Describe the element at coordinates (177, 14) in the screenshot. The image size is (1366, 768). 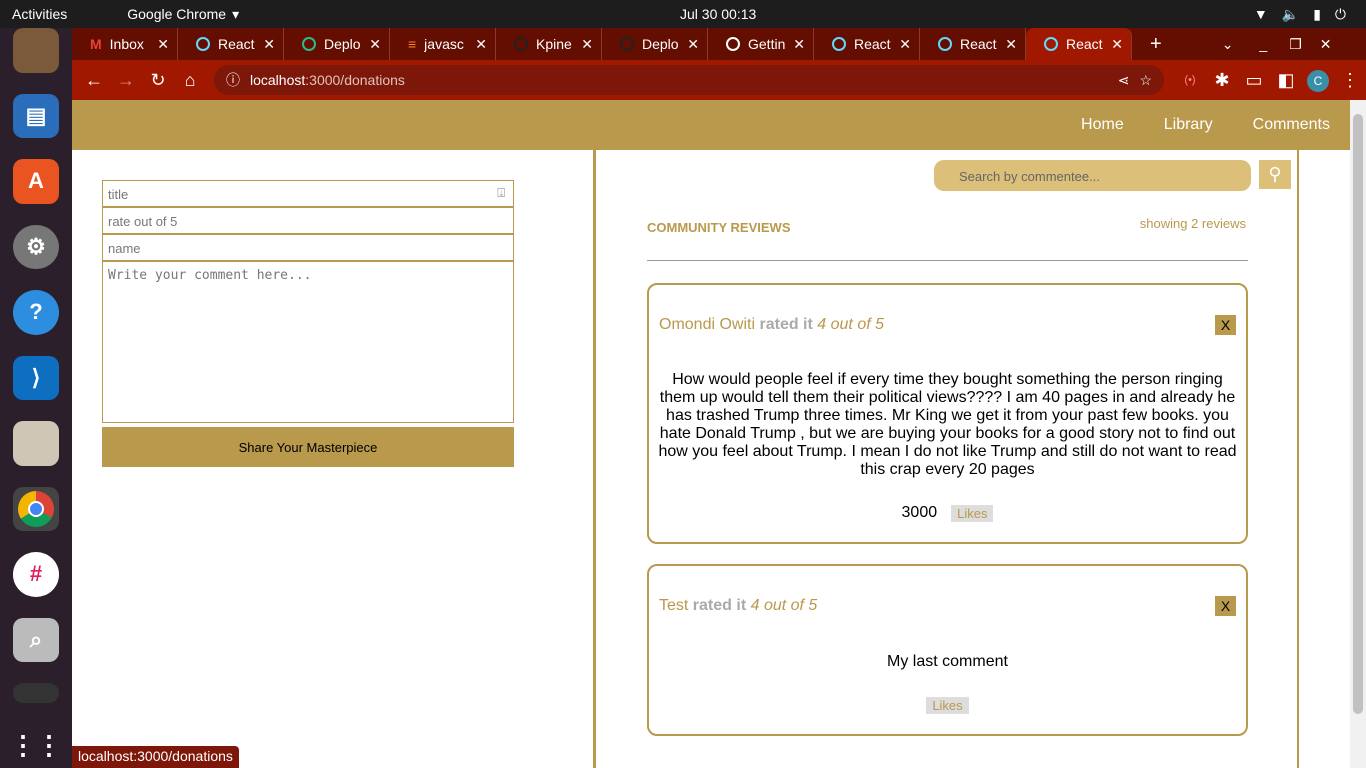
I see `app-name: Google Chrome` at that location.